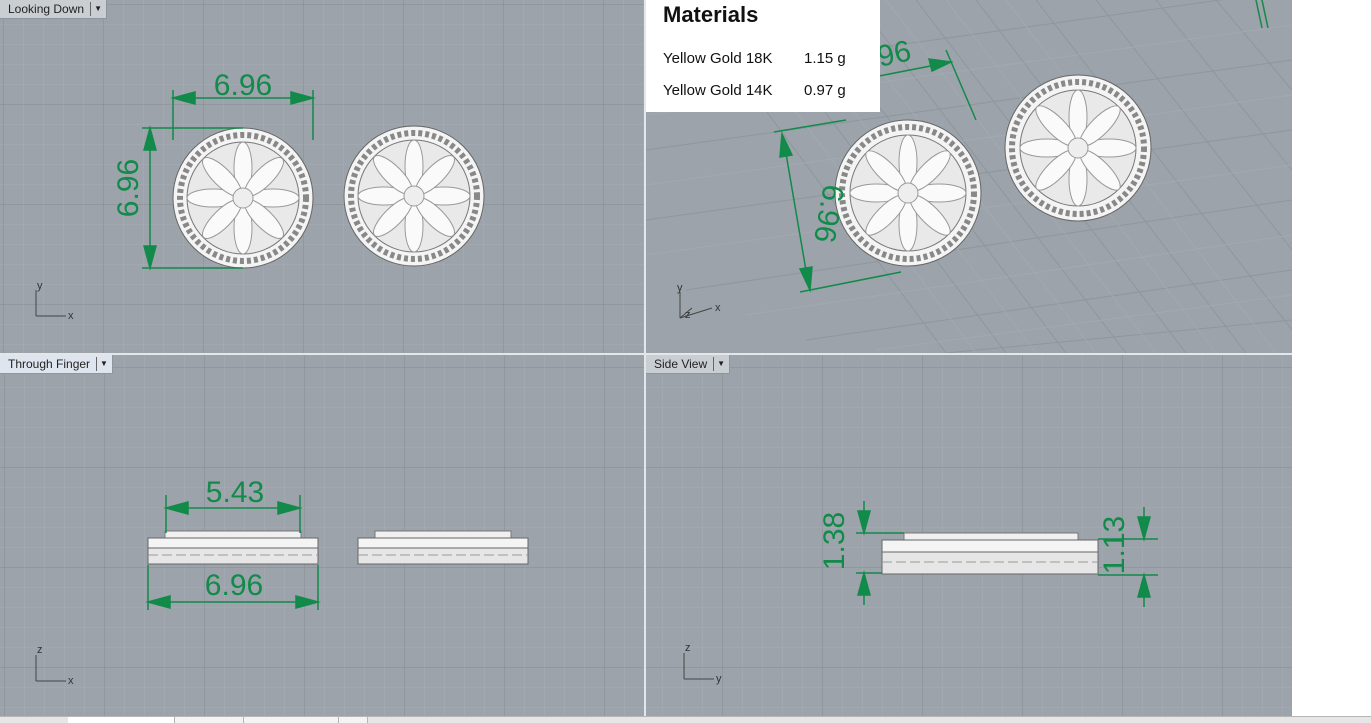  What do you see at coordinates (825, 58) in the screenshot?
I see `material-weight: 1.15 g` at bounding box center [825, 58].